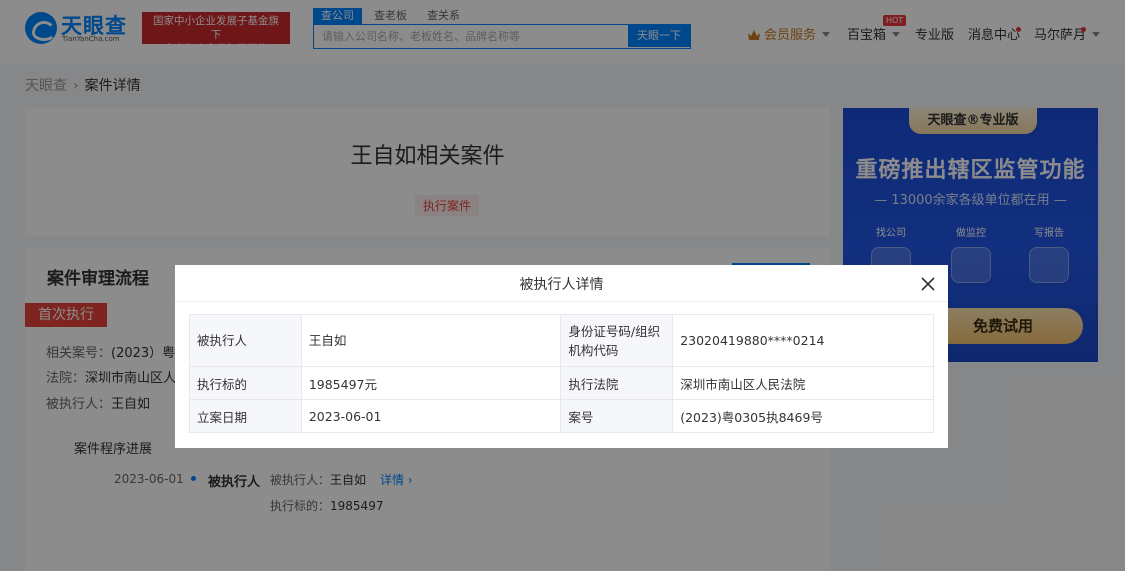  I want to click on field-value: 深圳市南山区人民法院, so click(803, 383).